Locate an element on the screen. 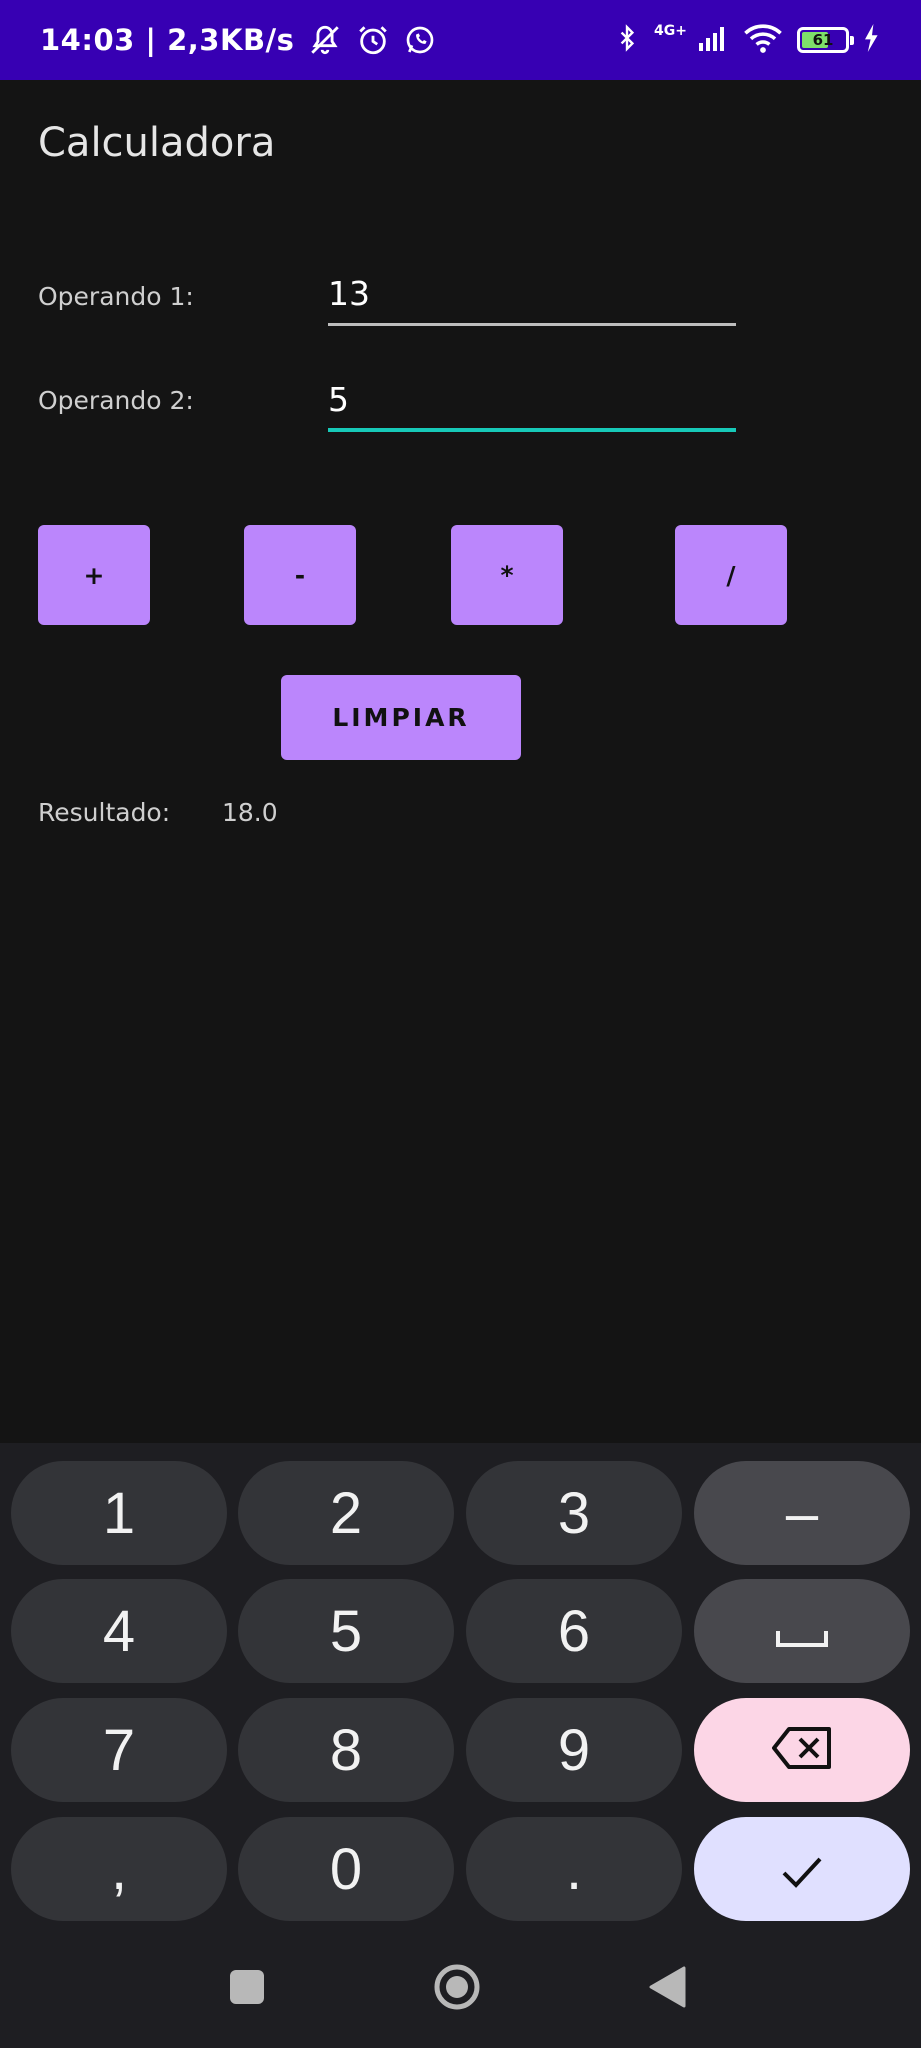  operand1-underline is located at coordinates (532, 324).